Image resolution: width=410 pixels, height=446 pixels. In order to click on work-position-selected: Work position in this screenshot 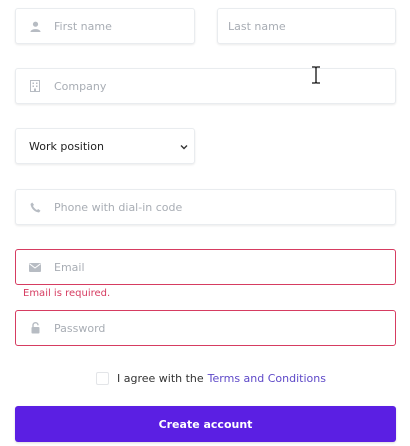, I will do `click(66, 146)`.